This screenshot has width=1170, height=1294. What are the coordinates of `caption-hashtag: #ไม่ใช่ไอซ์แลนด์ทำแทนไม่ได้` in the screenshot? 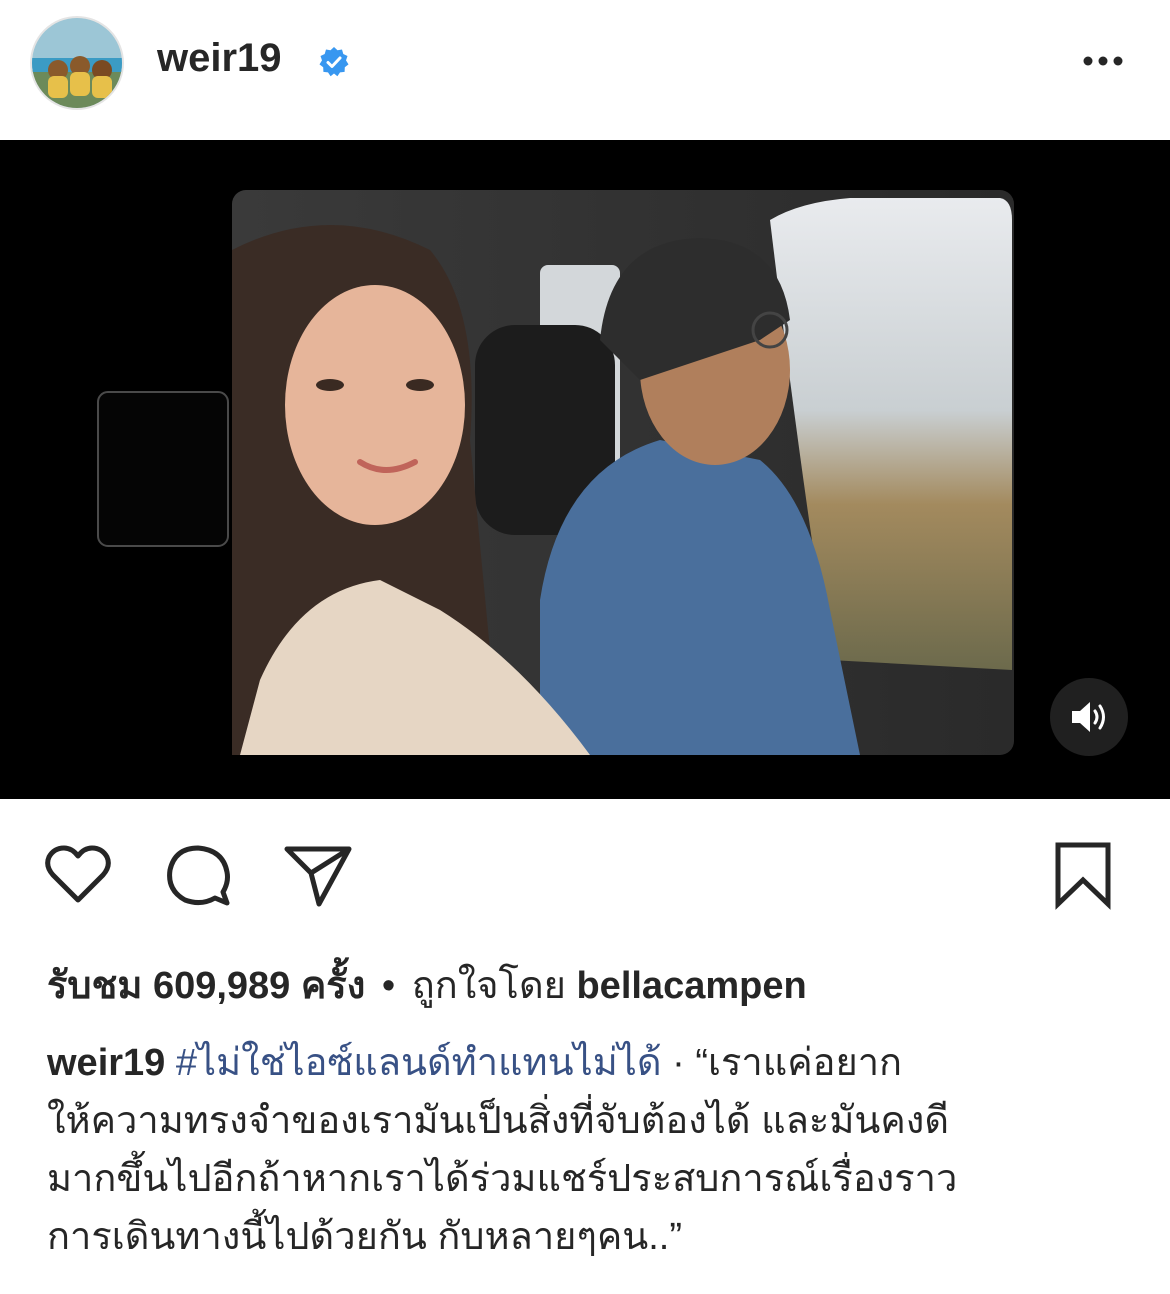 It's located at (419, 1063).